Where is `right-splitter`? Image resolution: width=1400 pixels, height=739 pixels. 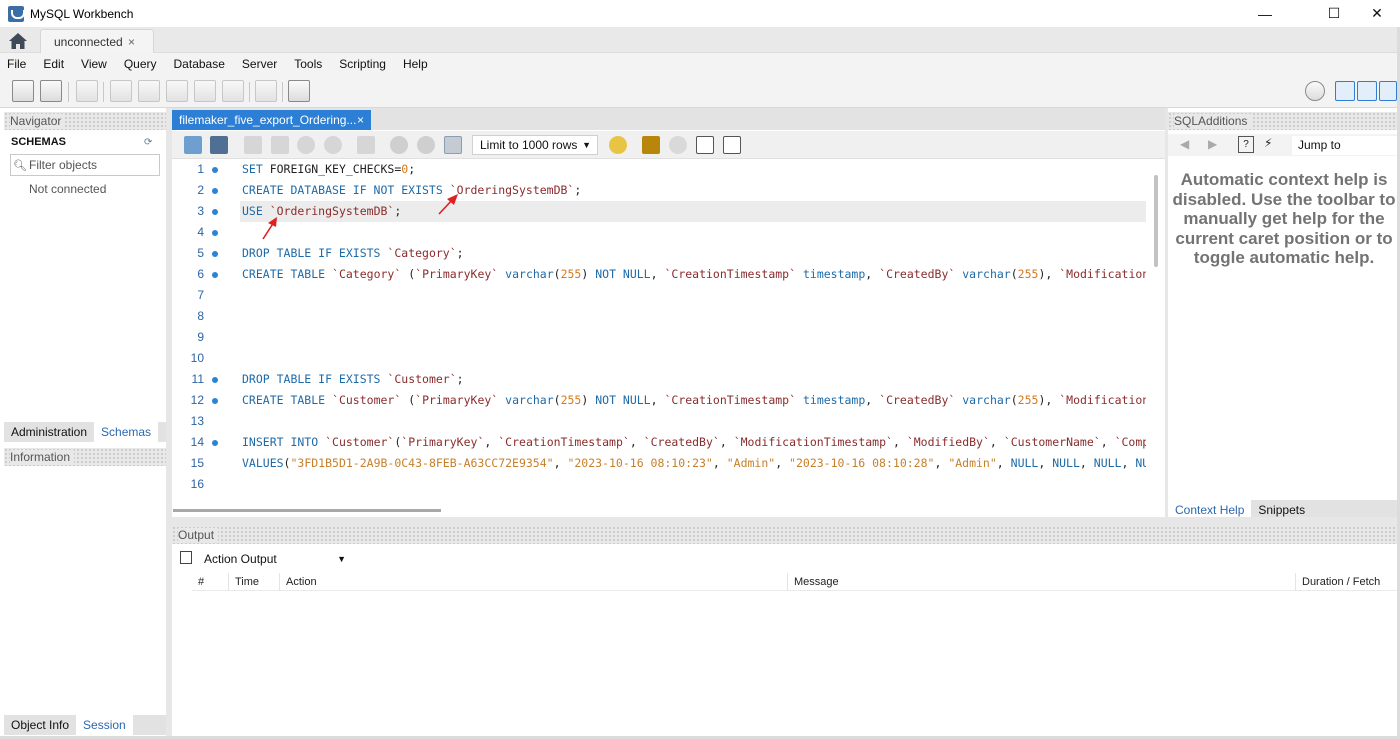
right-splitter is located at coordinates (1166, 312).